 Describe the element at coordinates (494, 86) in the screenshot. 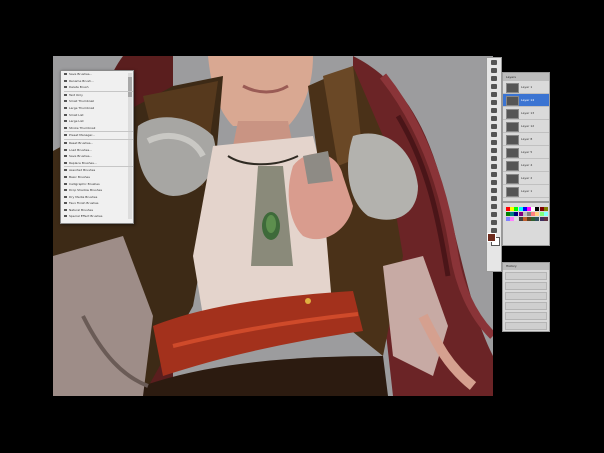

I see `magic-wand-icon` at that location.